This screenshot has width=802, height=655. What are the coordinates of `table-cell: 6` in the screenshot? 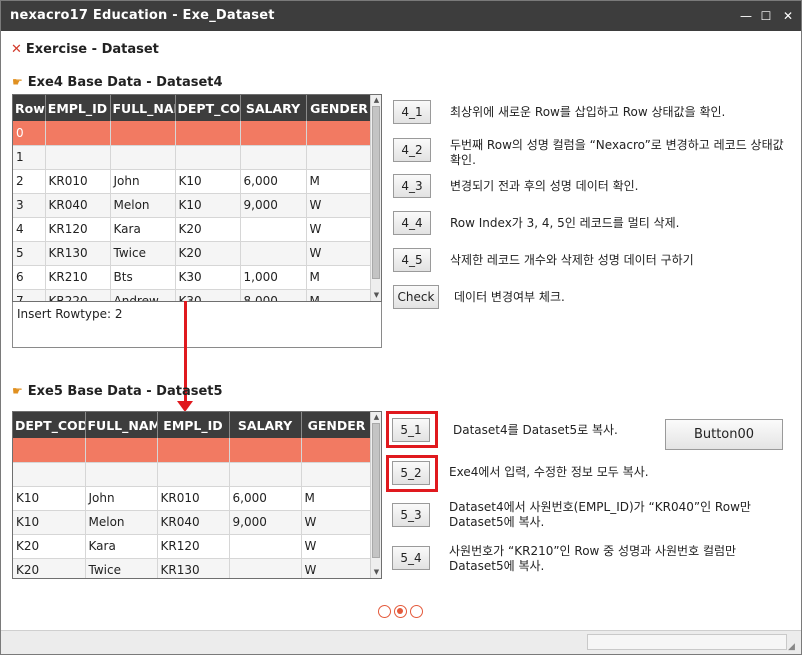 It's located at (29, 277).